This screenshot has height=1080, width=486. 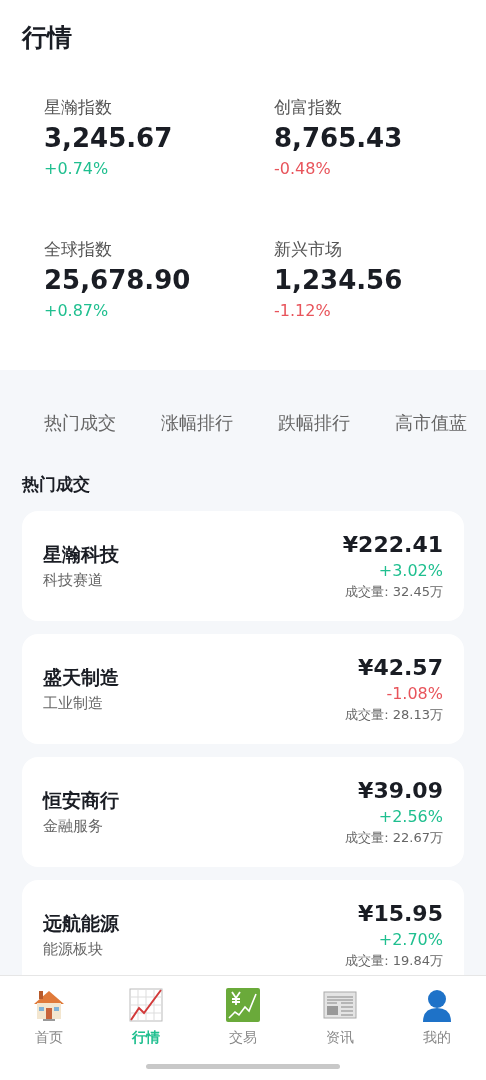 I want to click on stock-volume: 成交量: 22.67万, so click(x=394, y=838).